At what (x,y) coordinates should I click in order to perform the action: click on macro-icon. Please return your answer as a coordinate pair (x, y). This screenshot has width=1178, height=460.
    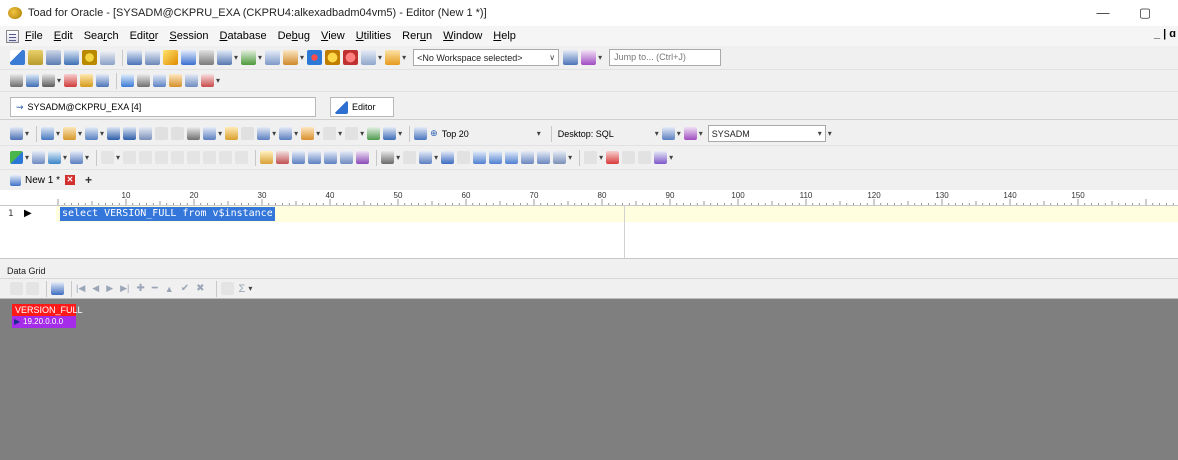
    Looking at the image, I should click on (560, 157).